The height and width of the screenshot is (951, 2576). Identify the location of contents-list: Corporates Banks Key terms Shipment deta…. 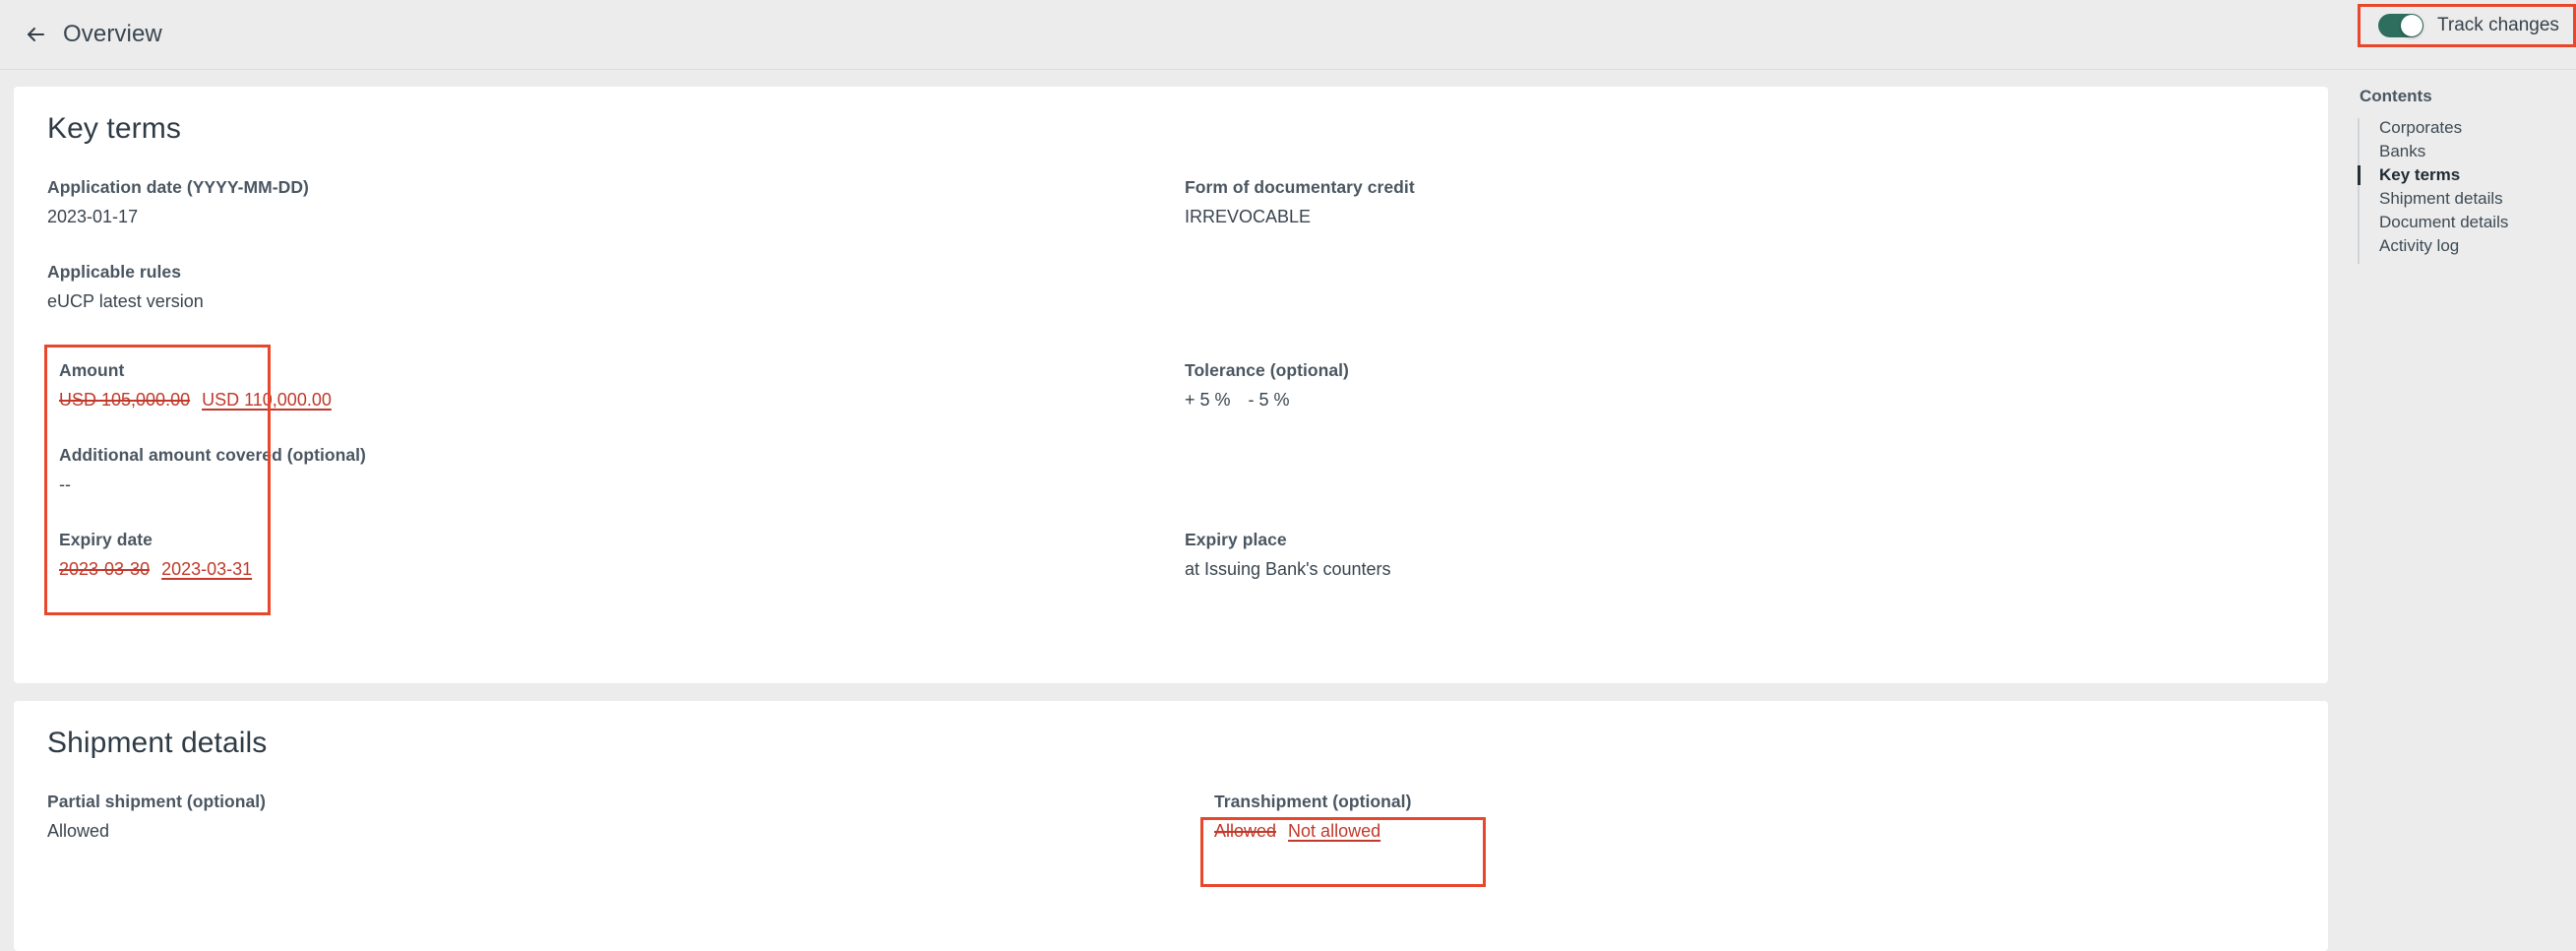
(2461, 190).